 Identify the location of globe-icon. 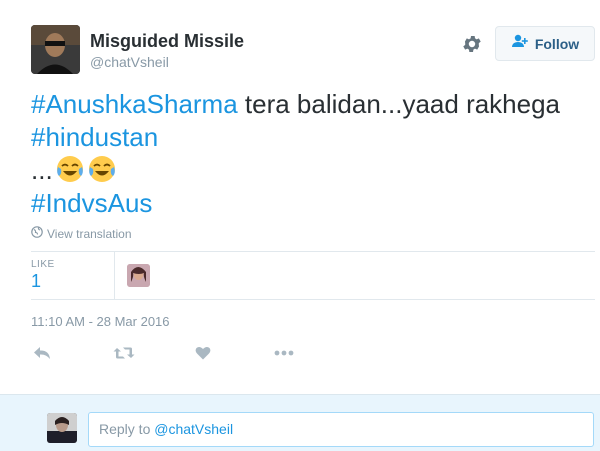
(37, 233).